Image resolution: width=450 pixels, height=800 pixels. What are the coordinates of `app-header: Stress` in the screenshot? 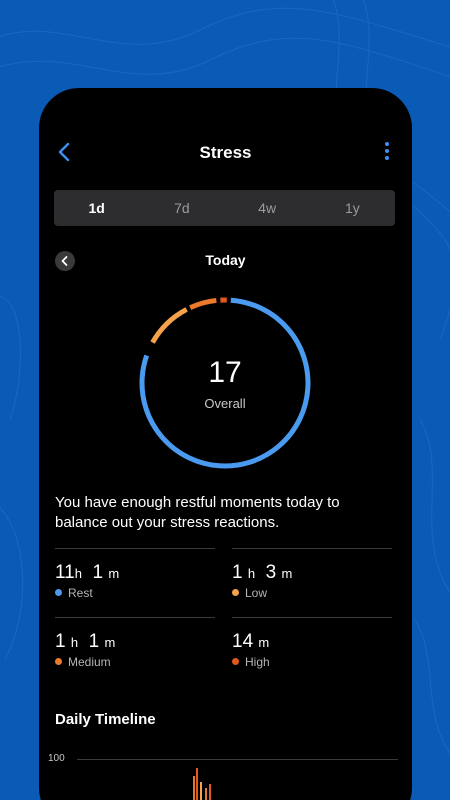 It's located at (225, 125).